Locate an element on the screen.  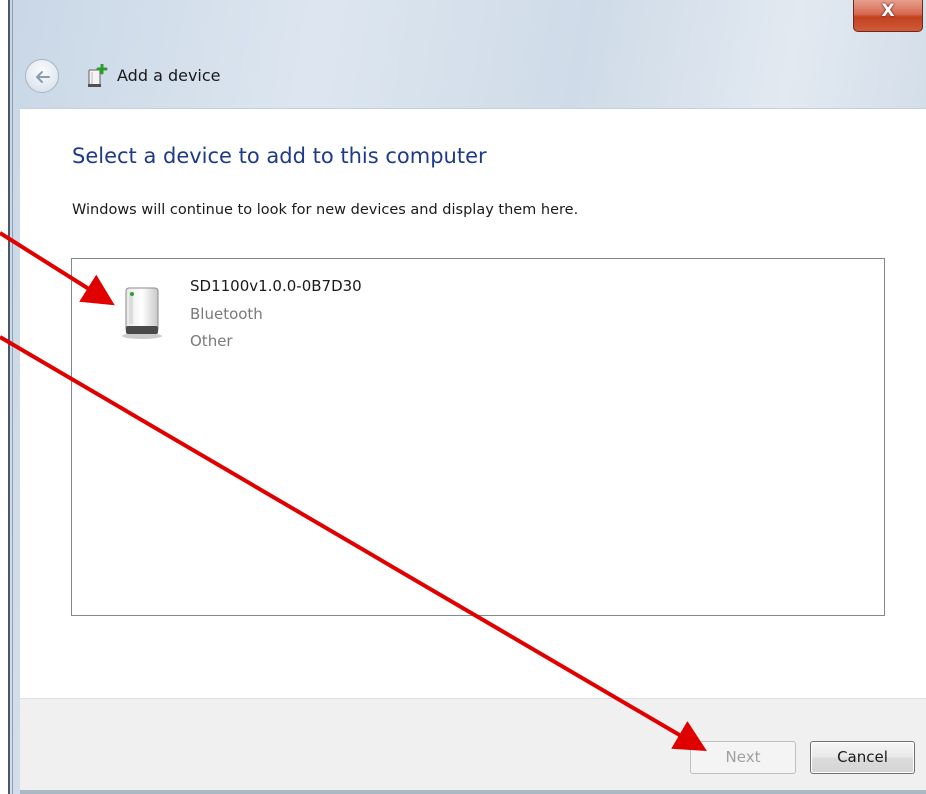
window-title: Add a device is located at coordinates (169, 75).